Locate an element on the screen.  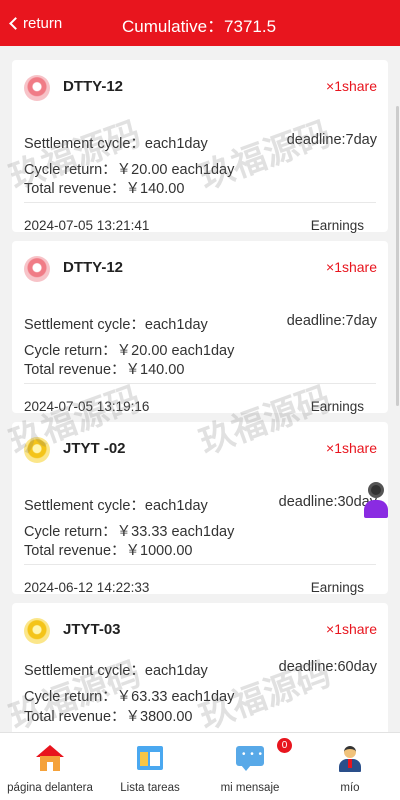
page-title: Cumulative：7371.5 is located at coordinates (199, 26).